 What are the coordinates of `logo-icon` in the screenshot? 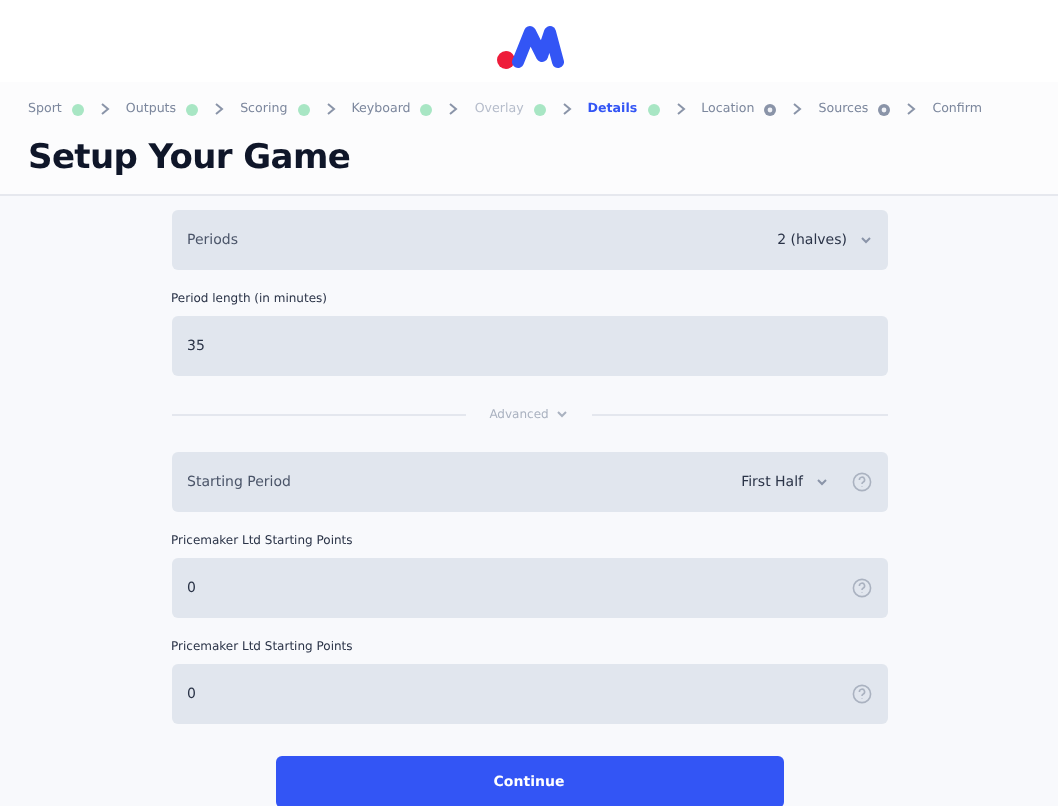 It's located at (529, 46).